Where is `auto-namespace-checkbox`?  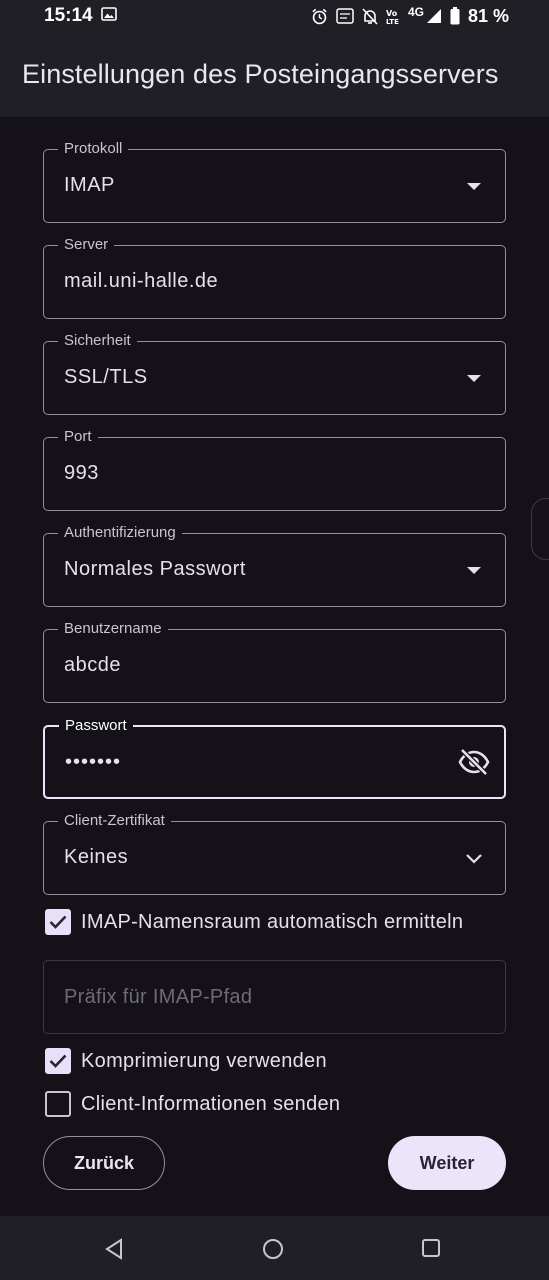
auto-namespace-checkbox is located at coordinates (58, 922).